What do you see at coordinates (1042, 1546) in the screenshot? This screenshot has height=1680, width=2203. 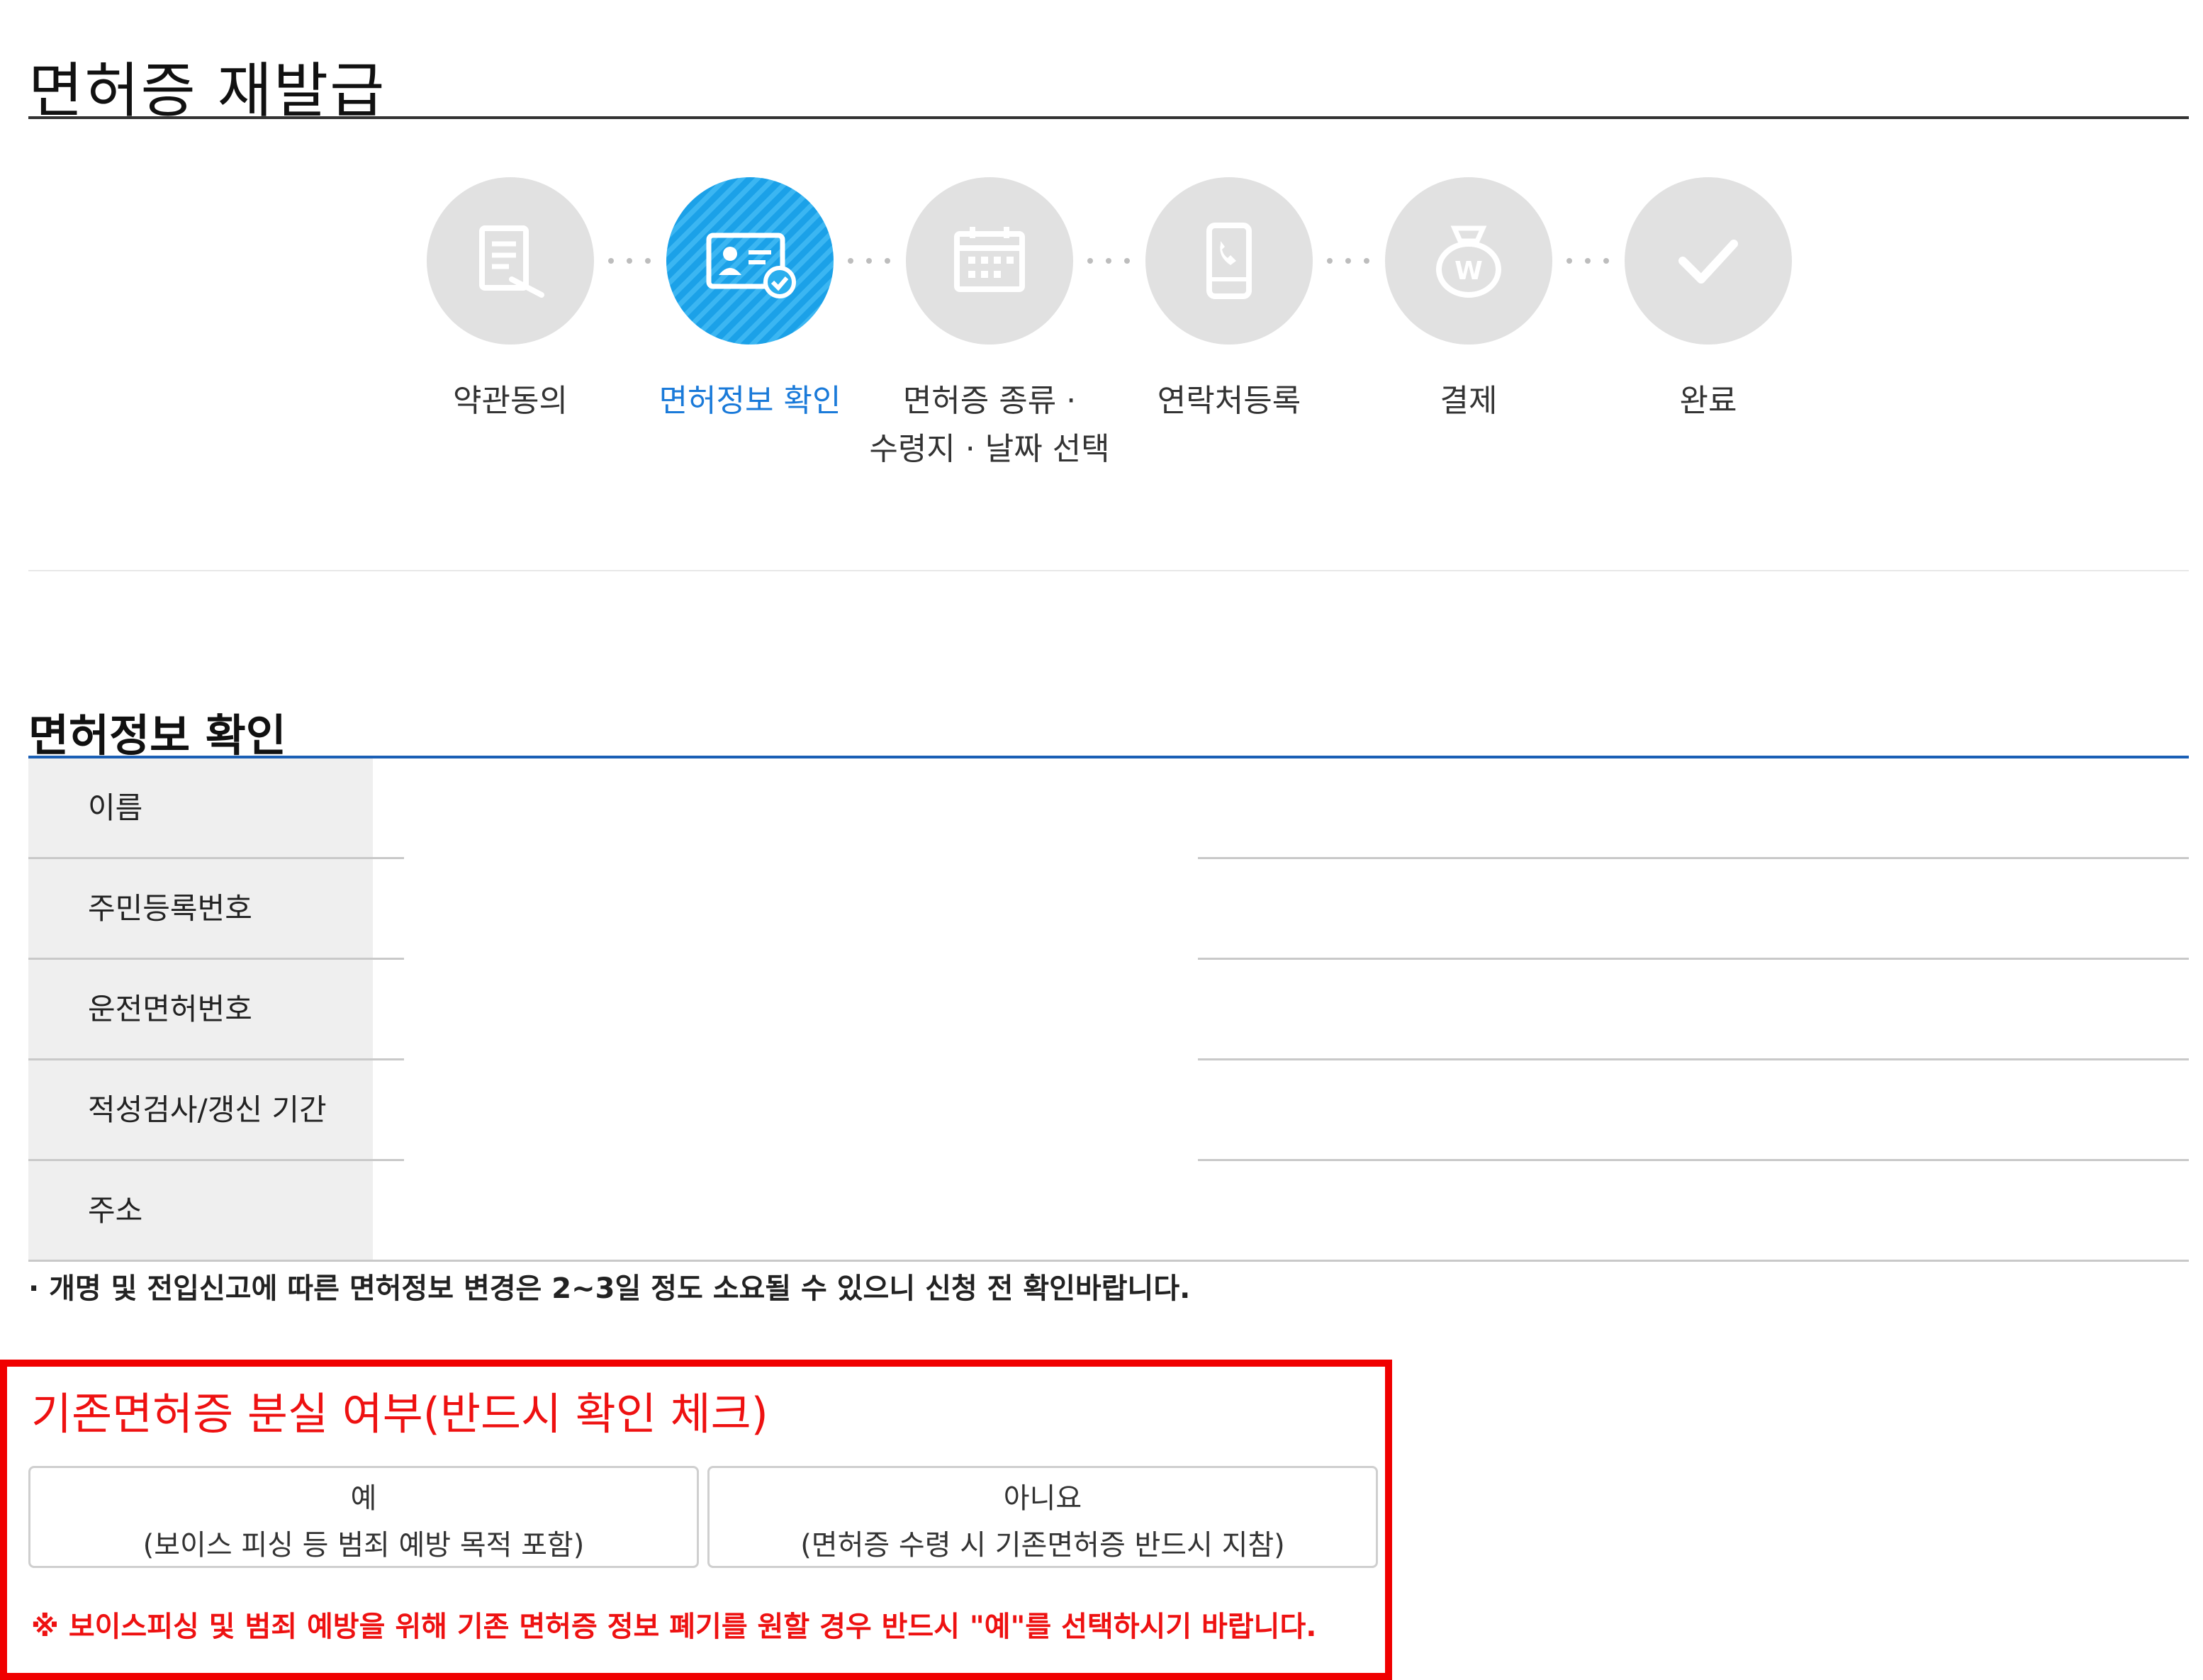 I see `no-sublabel: (면허증 수령 시 기존면허증 반드시 지참)` at bounding box center [1042, 1546].